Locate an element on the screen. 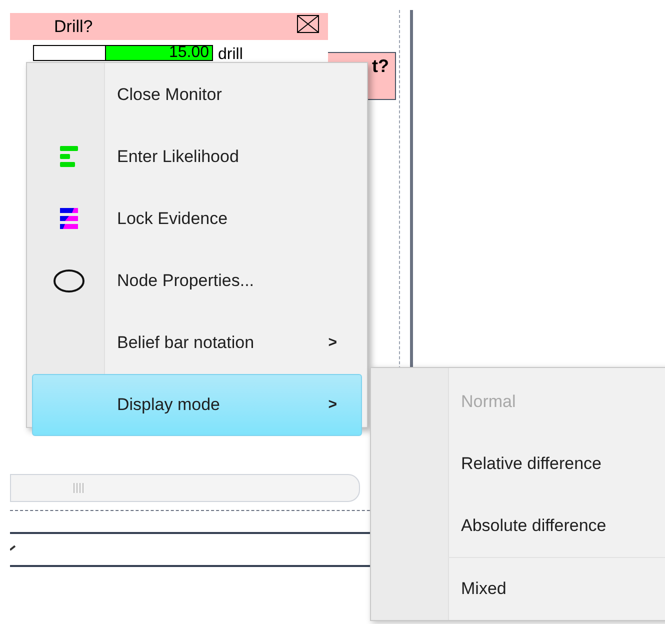 The height and width of the screenshot is (624, 665). submenu-item: Mixed is located at coordinates (518, 589).